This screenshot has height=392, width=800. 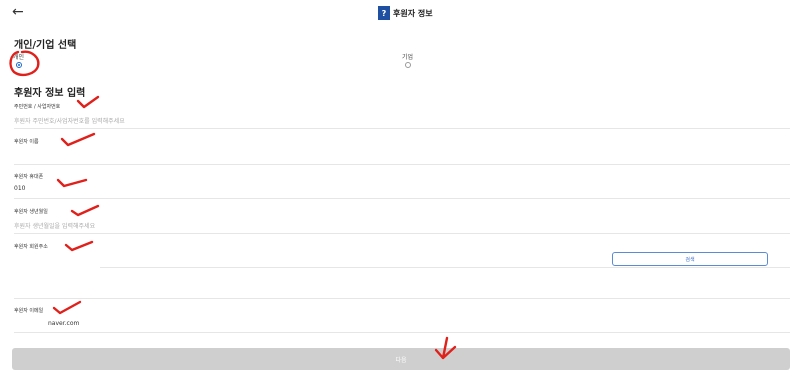 I want to click on down-arrow-mark, so click(x=445, y=348).